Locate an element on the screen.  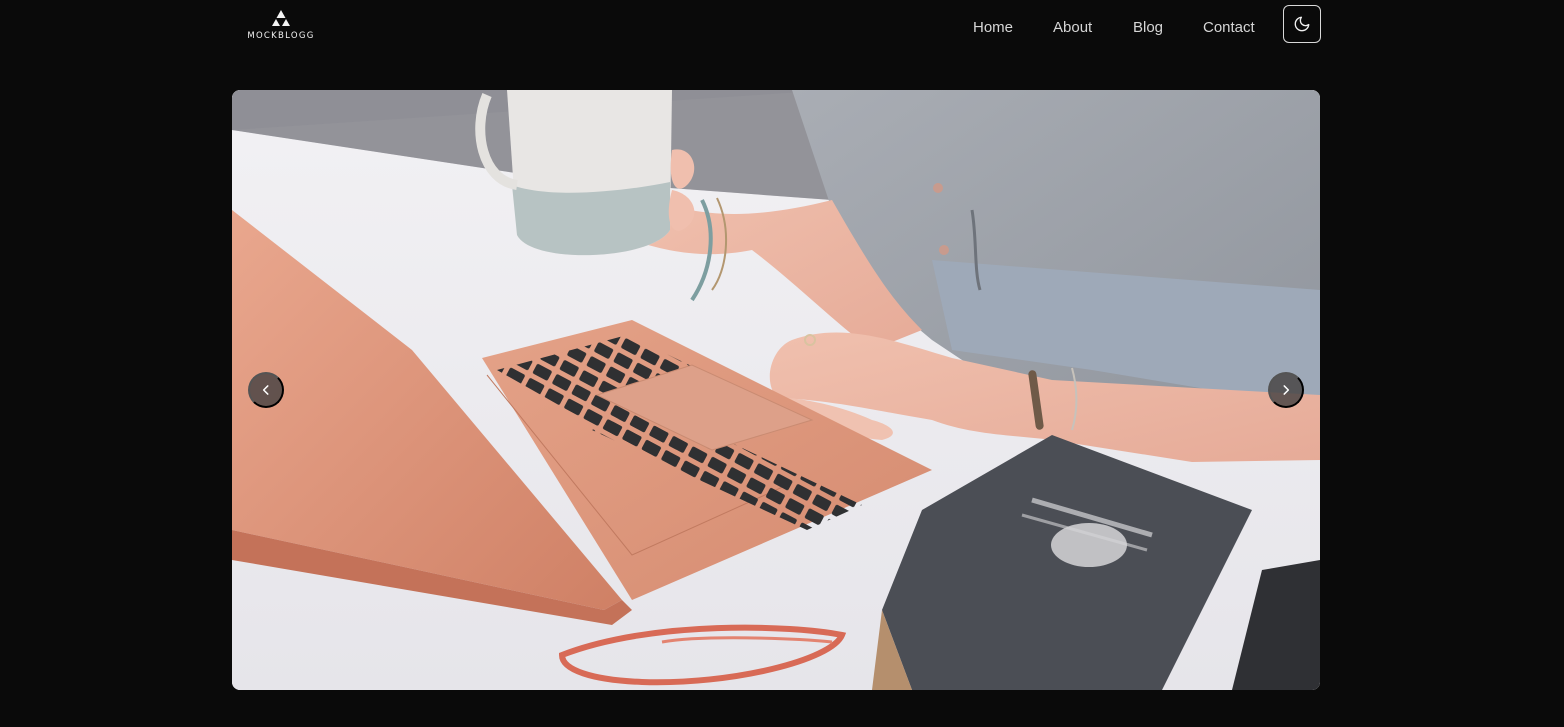
nav-contact-link: Contact is located at coordinates (1229, 27).